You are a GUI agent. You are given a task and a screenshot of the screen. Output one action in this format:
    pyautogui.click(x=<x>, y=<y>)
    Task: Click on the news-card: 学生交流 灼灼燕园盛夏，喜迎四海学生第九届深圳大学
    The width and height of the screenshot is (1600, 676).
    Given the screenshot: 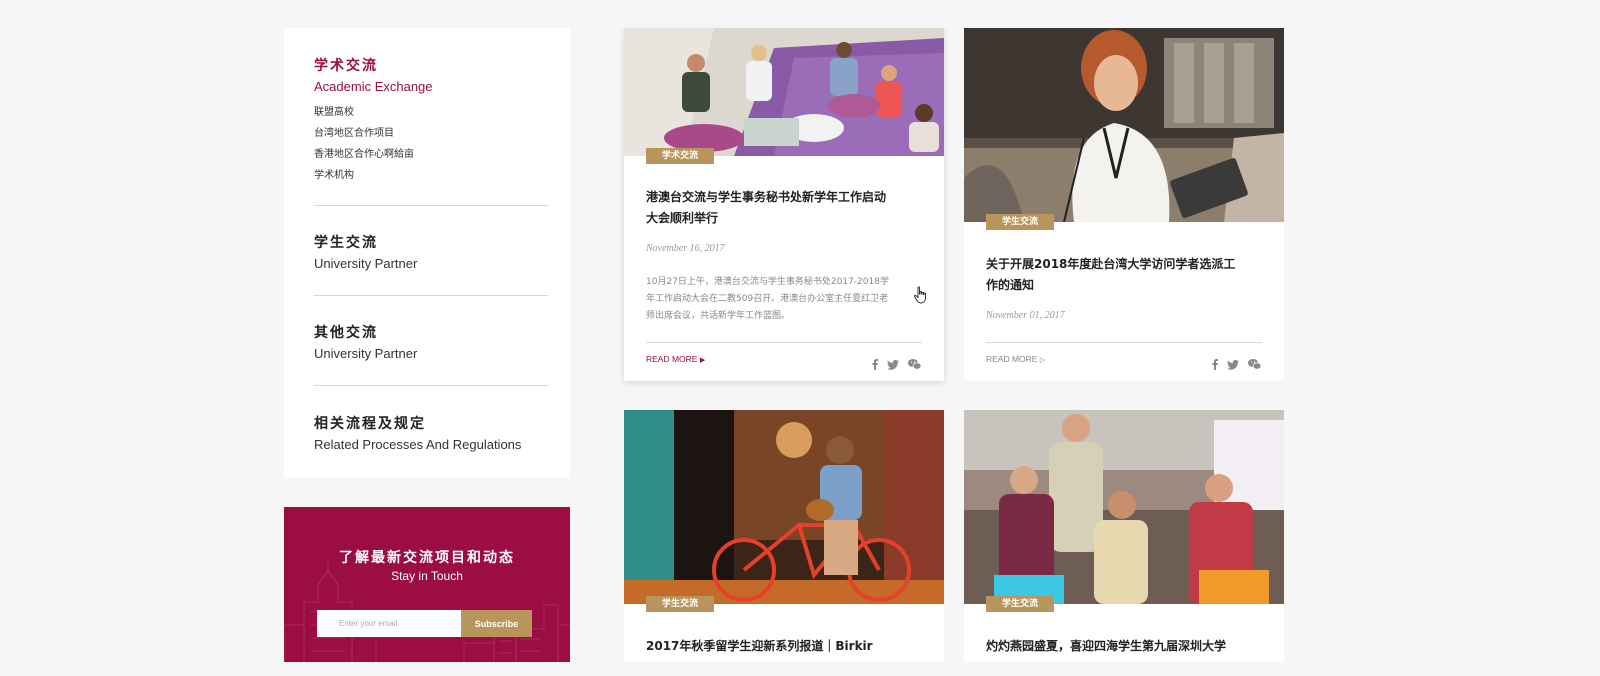 What is the action you would take?
    pyautogui.click(x=1124, y=536)
    